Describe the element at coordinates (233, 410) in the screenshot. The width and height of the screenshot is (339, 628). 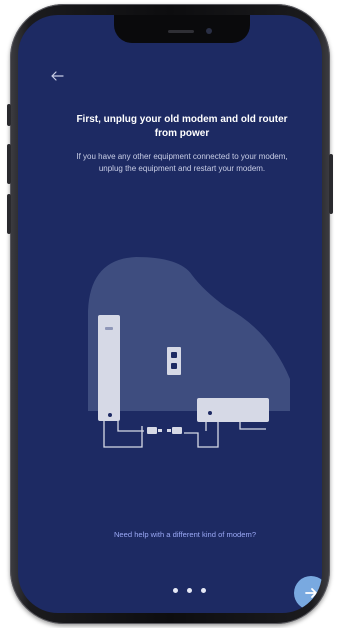
I see `old-router` at that location.